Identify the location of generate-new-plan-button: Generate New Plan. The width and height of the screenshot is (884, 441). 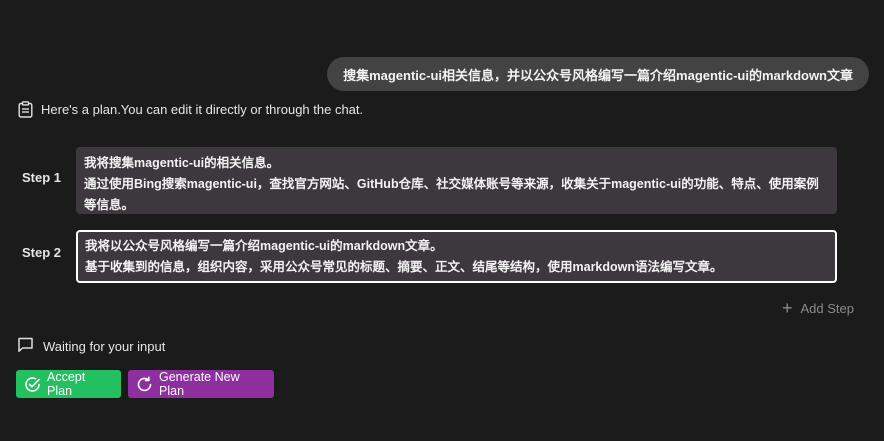
(201, 384).